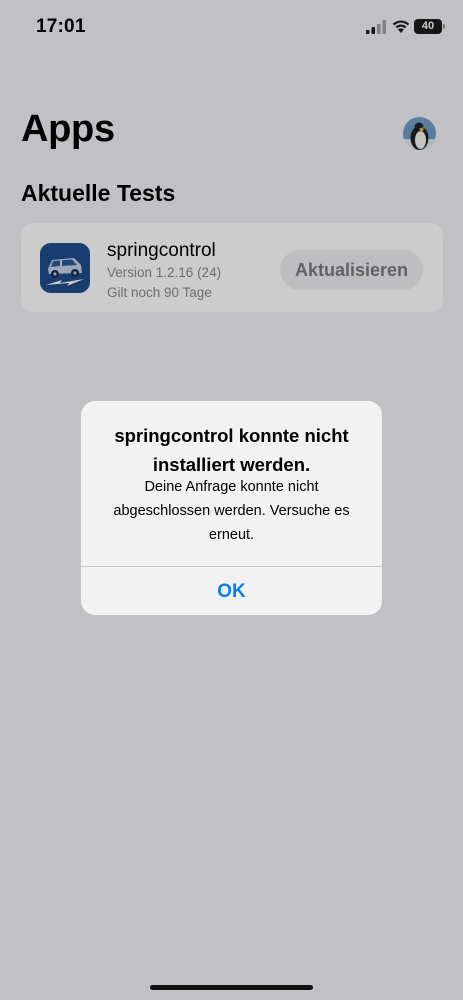 The image size is (463, 1000). I want to click on ok-button: OK, so click(231, 591).